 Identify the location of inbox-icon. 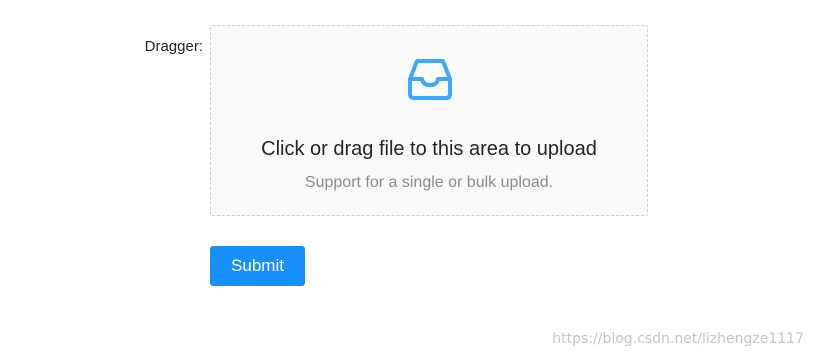
(430, 79).